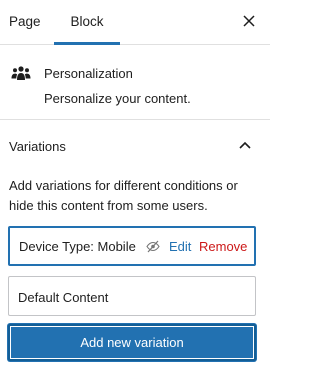 The width and height of the screenshot is (320, 371). Describe the element at coordinates (63, 297) in the screenshot. I see `variation-label: Default Content` at that location.